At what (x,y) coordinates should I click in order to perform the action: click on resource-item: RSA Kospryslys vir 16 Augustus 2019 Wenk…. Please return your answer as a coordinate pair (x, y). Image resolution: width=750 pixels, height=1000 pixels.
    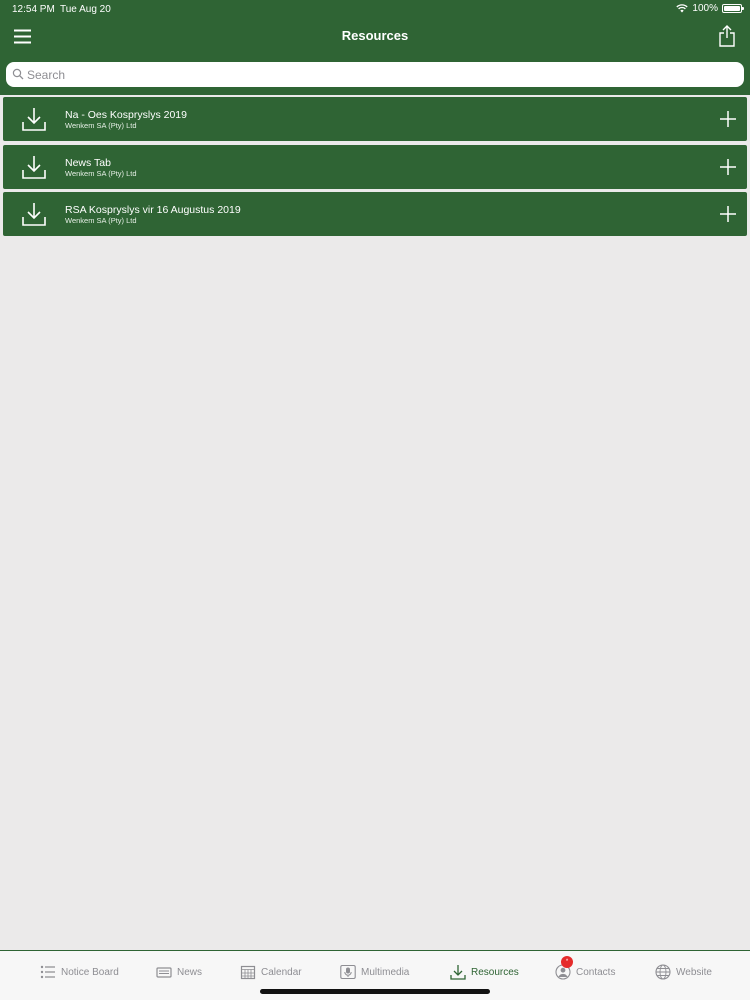
    Looking at the image, I should click on (375, 214).